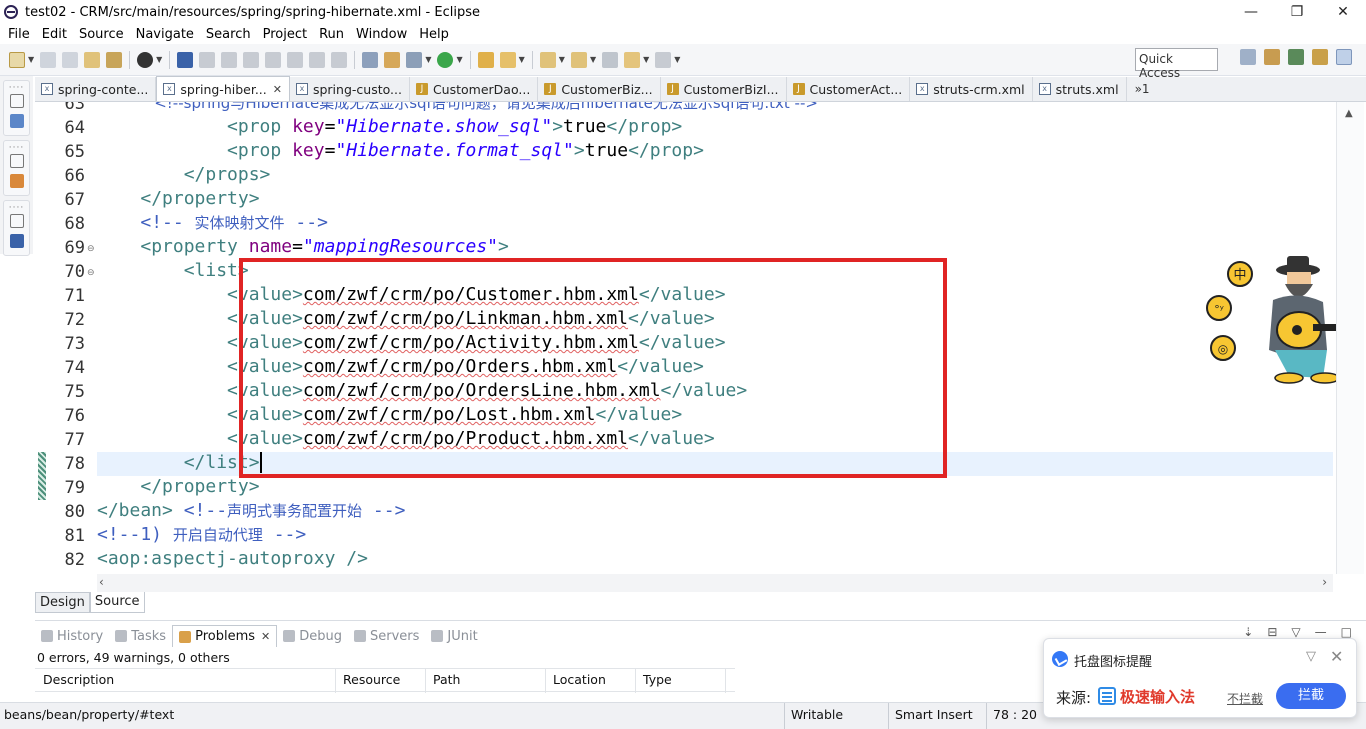  I want to click on scroll-right-icon: ›, so click(1324, 582).